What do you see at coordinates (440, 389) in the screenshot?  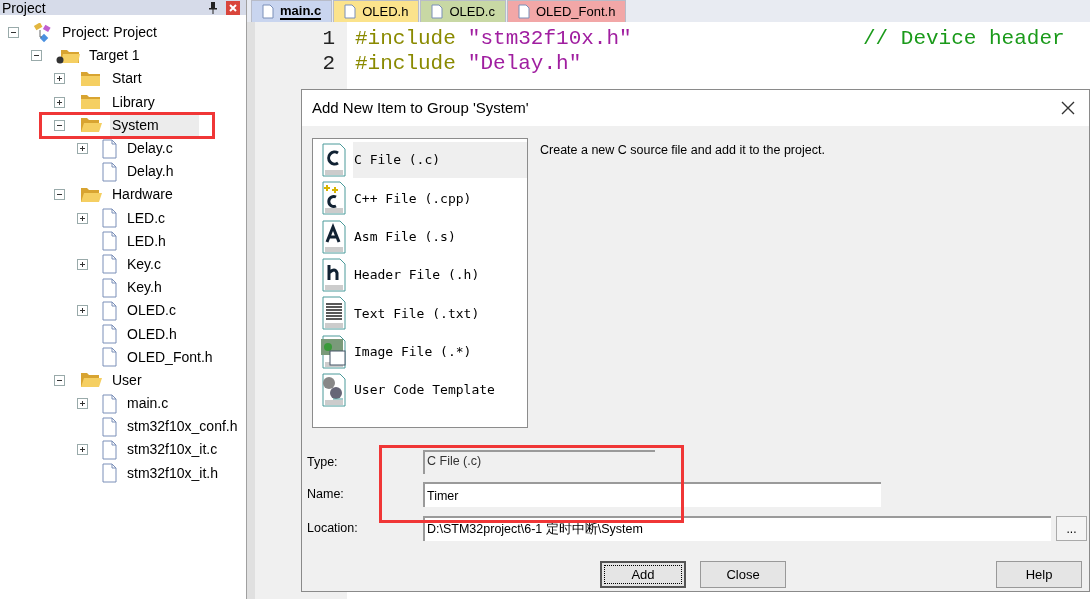 I see `list-item: User Code Template` at bounding box center [440, 389].